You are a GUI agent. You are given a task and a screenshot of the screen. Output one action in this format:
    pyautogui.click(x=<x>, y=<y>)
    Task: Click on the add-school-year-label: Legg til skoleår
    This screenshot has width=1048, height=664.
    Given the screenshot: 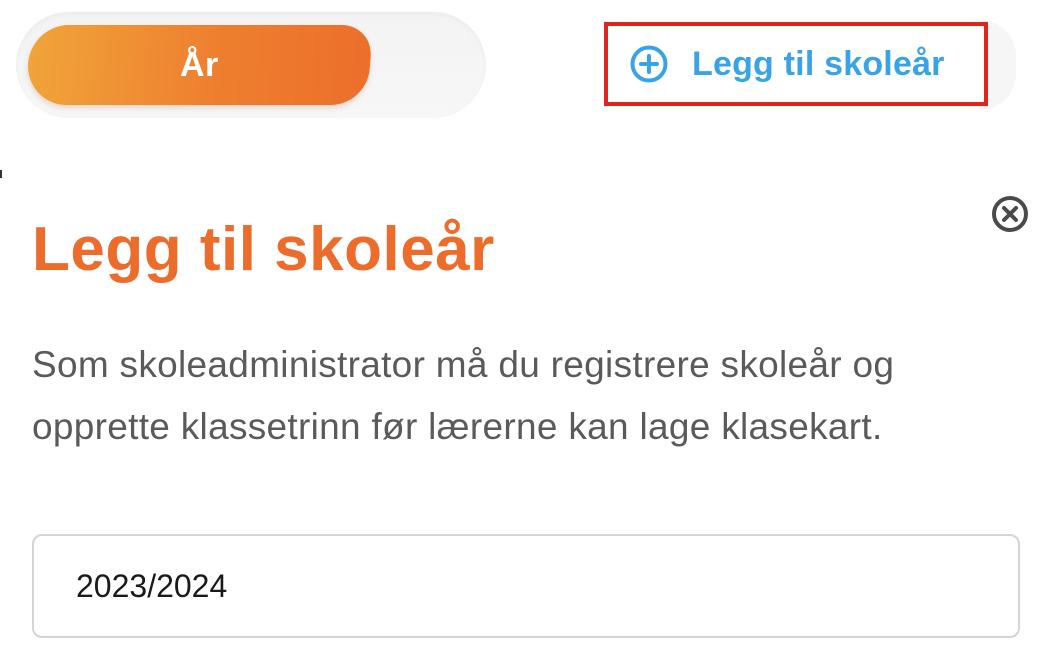 What is the action you would take?
    pyautogui.click(x=818, y=63)
    